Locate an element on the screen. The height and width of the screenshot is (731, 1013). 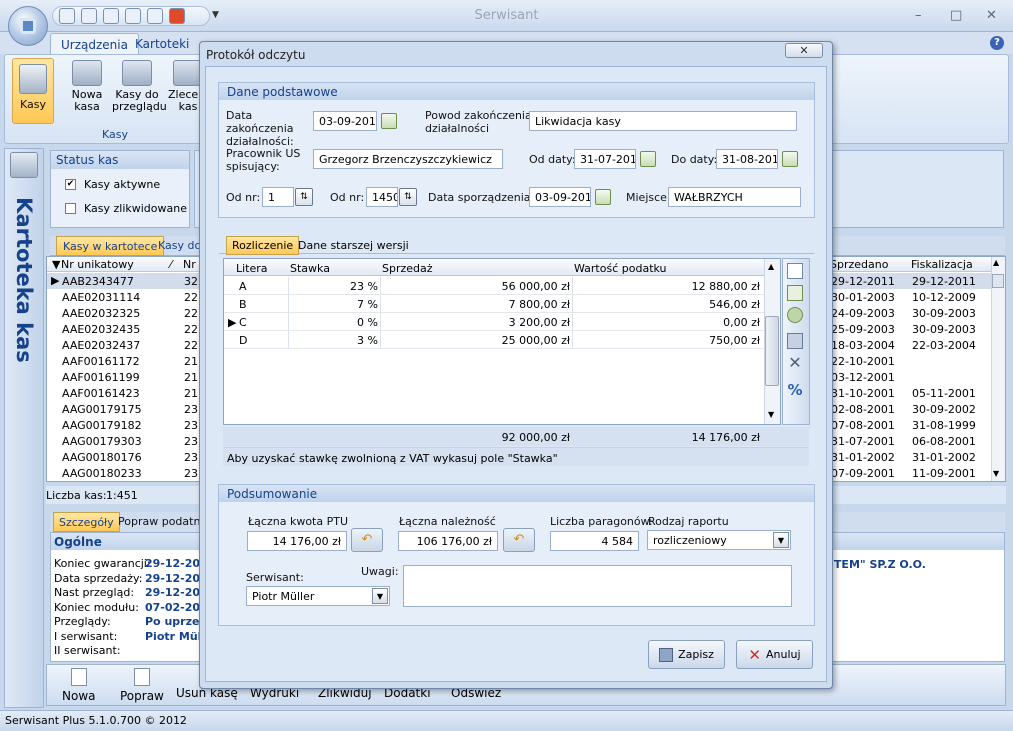
vat-row: A 23 % 56 000,00 zł 12 880,00 zł is located at coordinates (494, 286).